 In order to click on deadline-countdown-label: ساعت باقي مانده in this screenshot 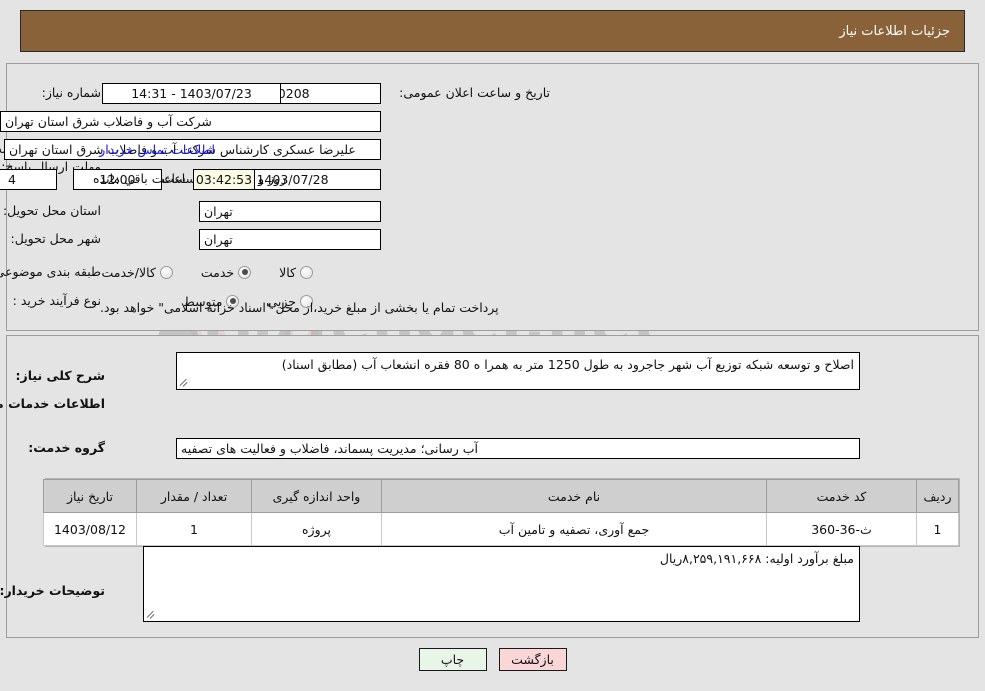, I will do `click(139, 179)`.